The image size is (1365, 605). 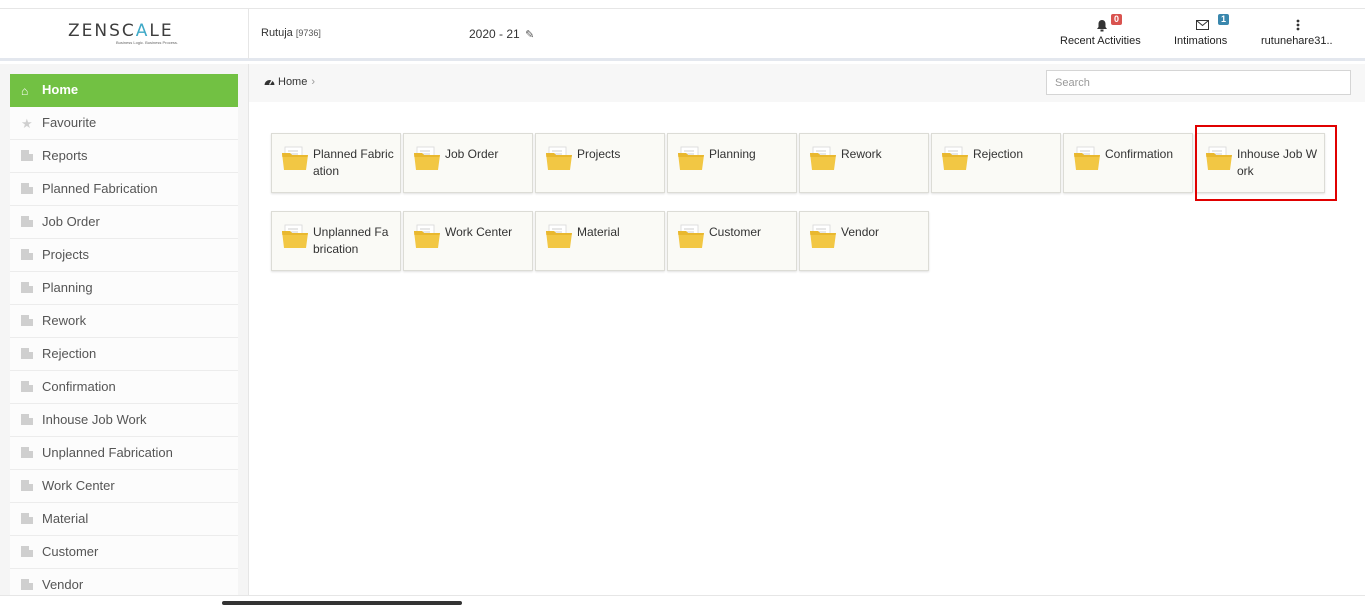 I want to click on financial-year: 2020 - 21 ✎, so click(x=501, y=34).